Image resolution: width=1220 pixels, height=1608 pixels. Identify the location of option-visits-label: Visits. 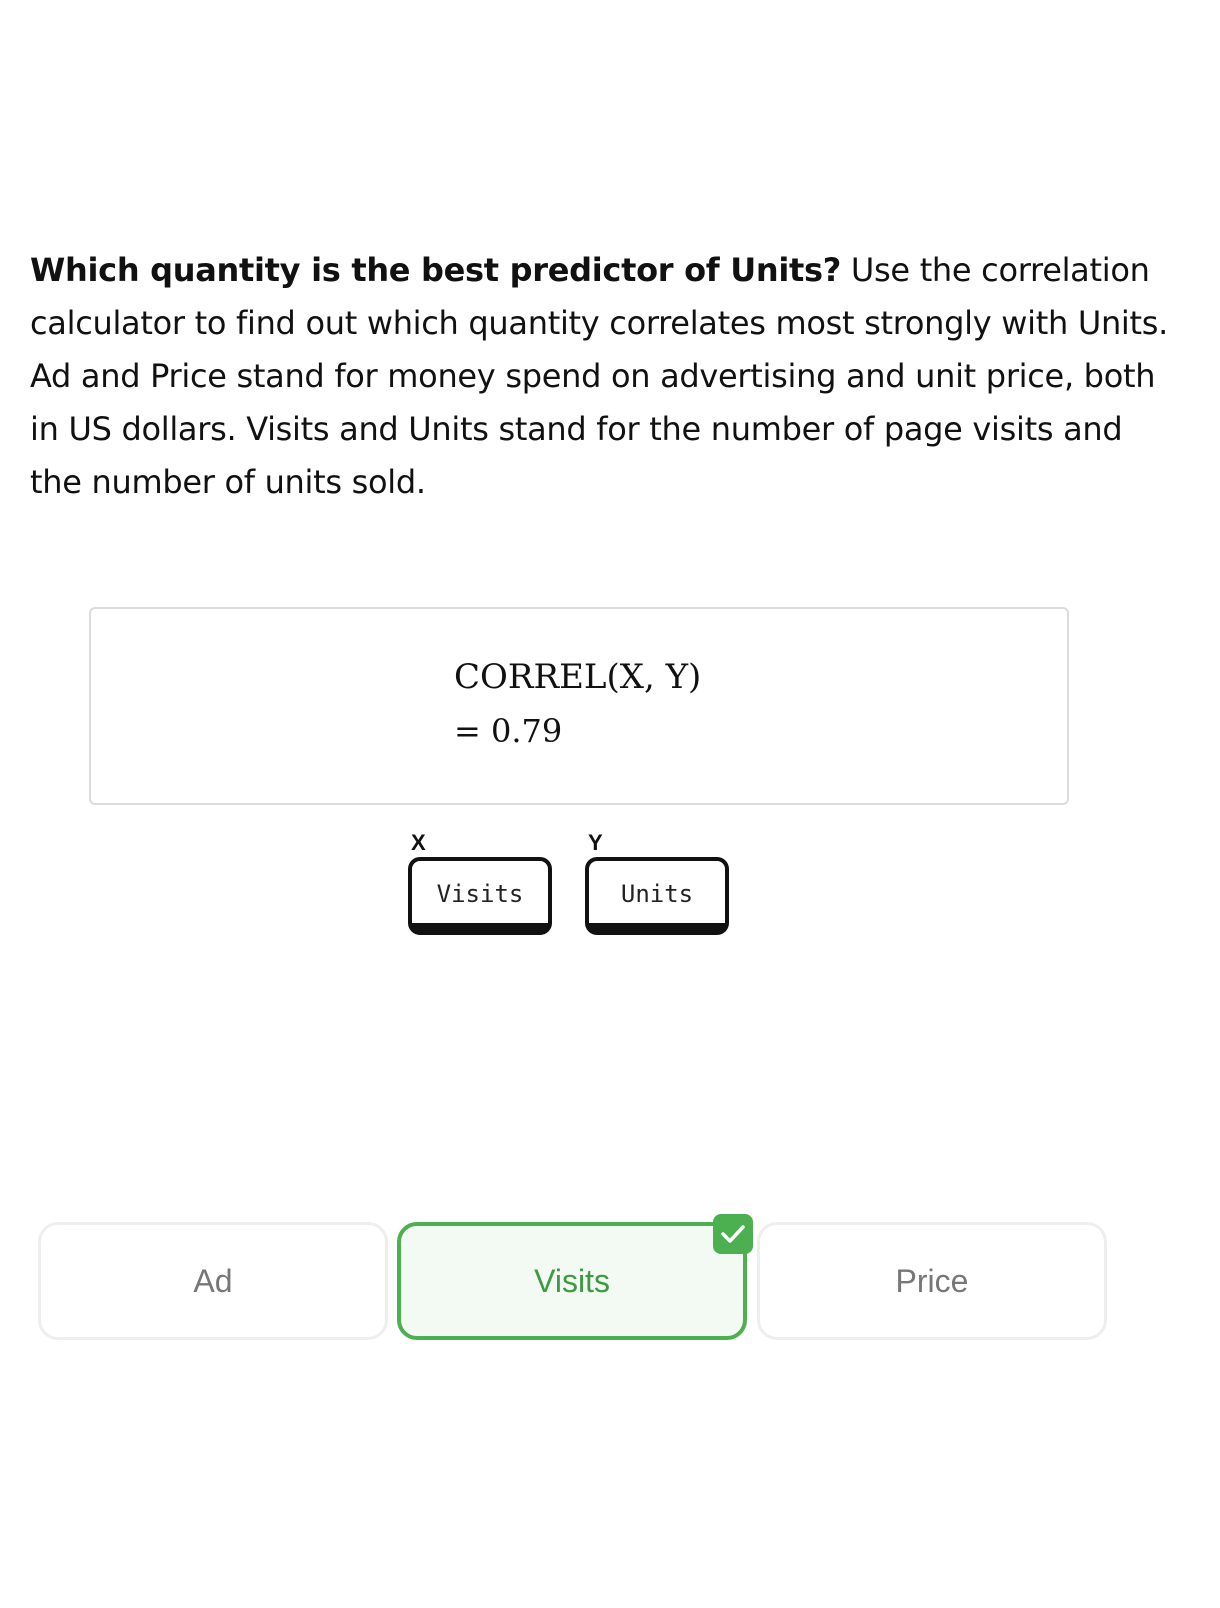
(572, 1280).